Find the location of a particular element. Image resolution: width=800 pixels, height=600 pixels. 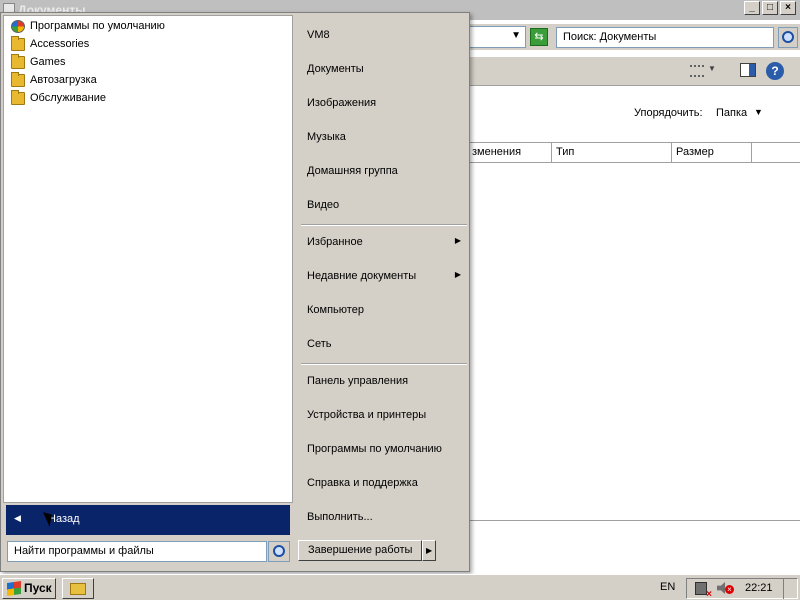

place-default-programs: Программы по умолчанию is located at coordinates (381, 450).